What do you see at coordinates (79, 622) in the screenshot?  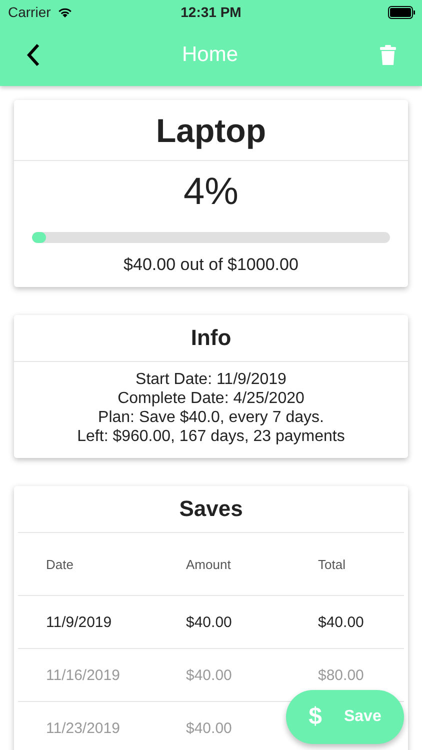 I see `table-cell-text: 11/9/2019` at bounding box center [79, 622].